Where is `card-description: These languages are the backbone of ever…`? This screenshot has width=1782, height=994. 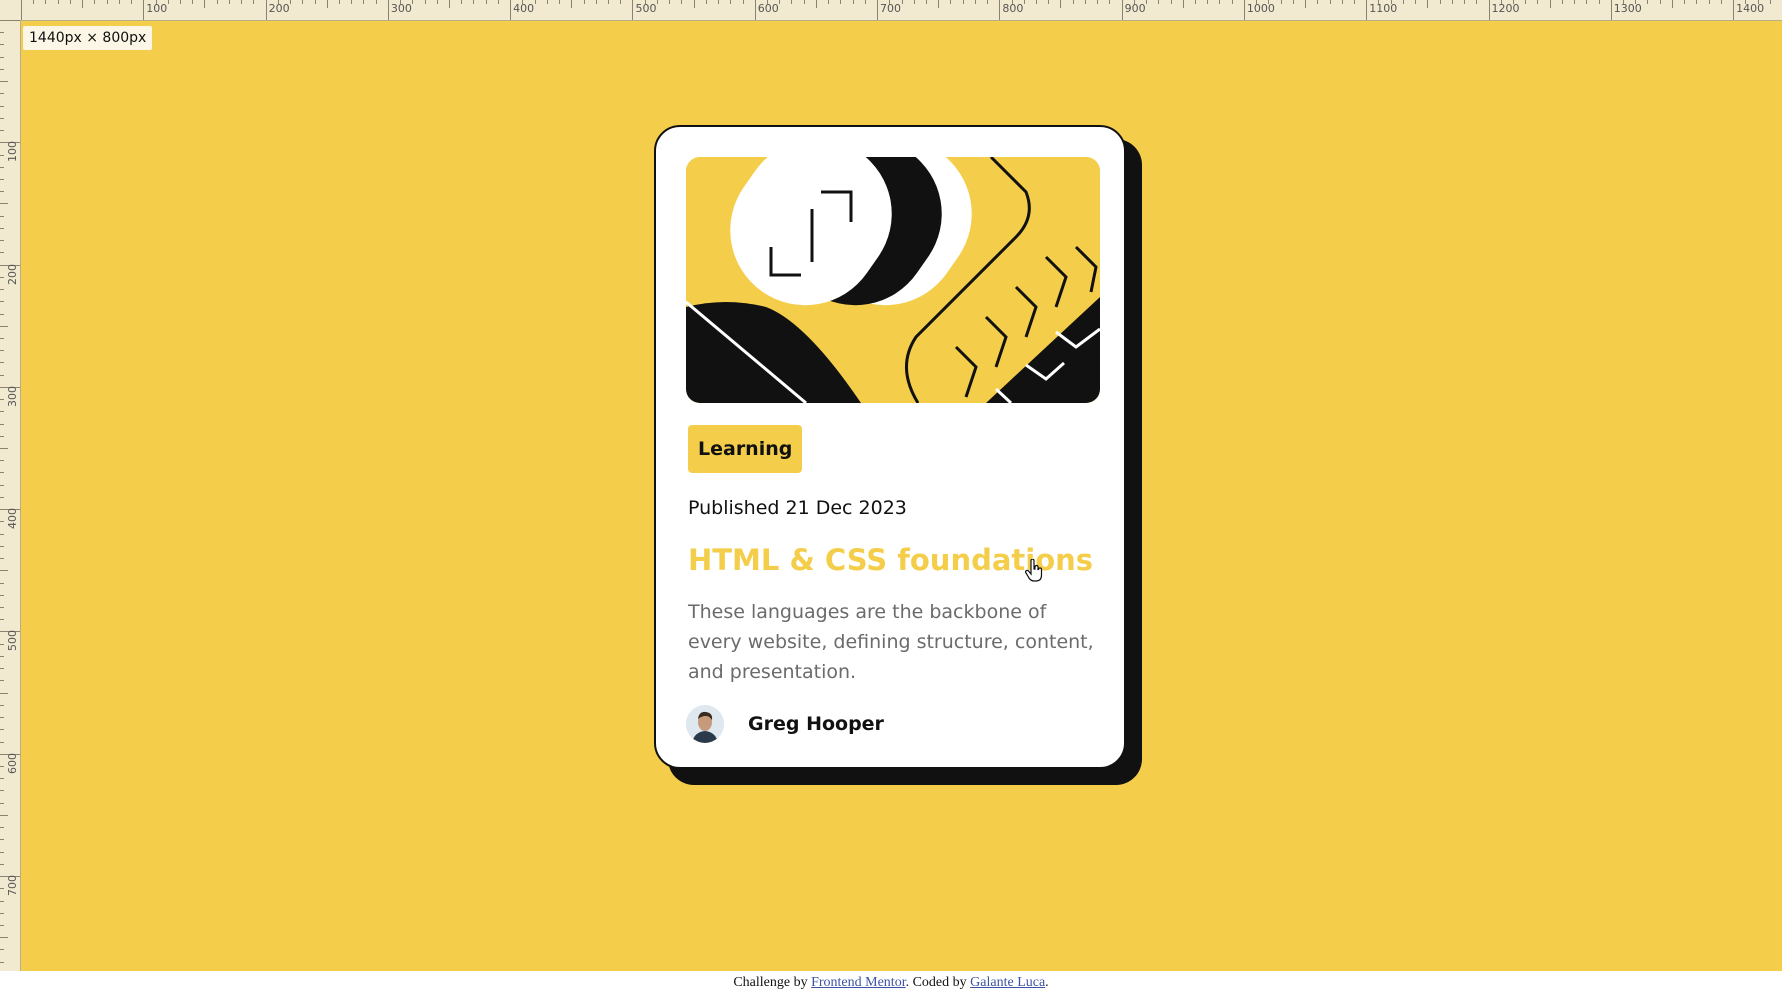 card-description: These languages are the backbone of ever… is located at coordinates (891, 642).